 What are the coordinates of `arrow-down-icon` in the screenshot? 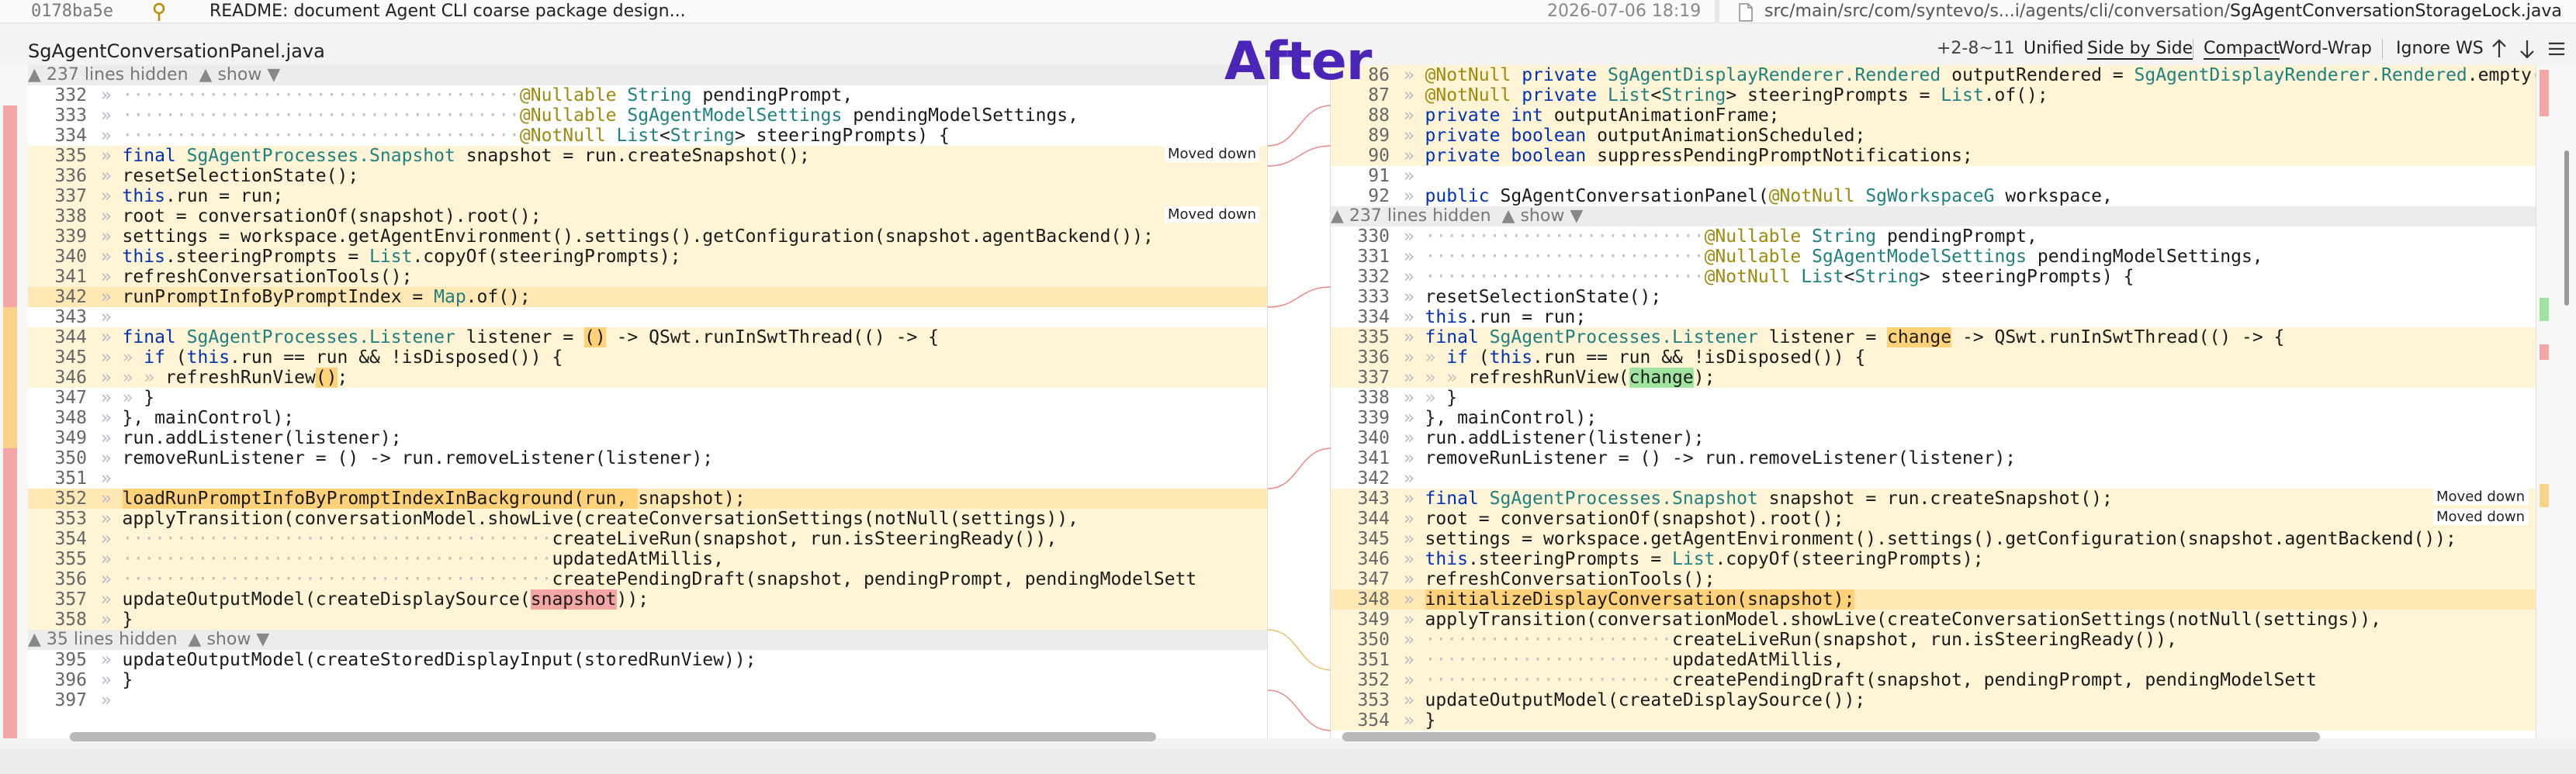 It's located at (2527, 48).